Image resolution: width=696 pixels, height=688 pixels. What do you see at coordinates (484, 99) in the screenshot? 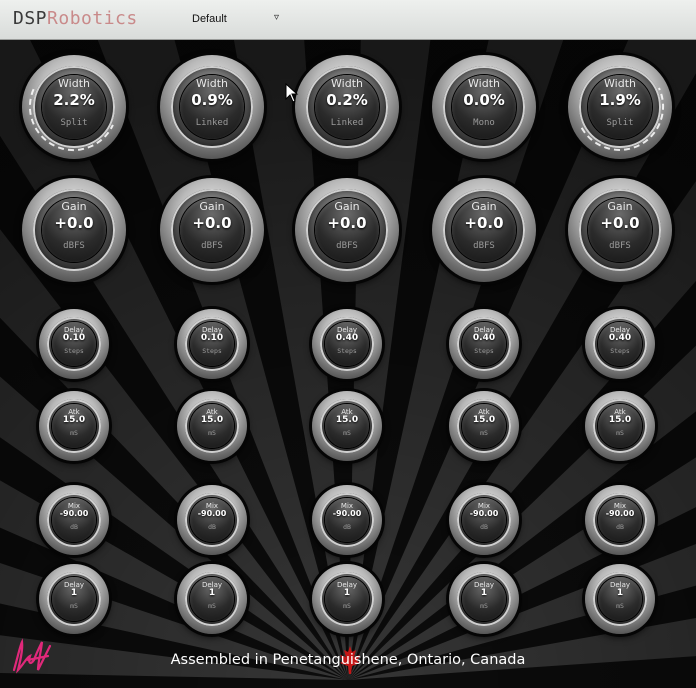
I see `knob-value: 0.0%` at bounding box center [484, 99].